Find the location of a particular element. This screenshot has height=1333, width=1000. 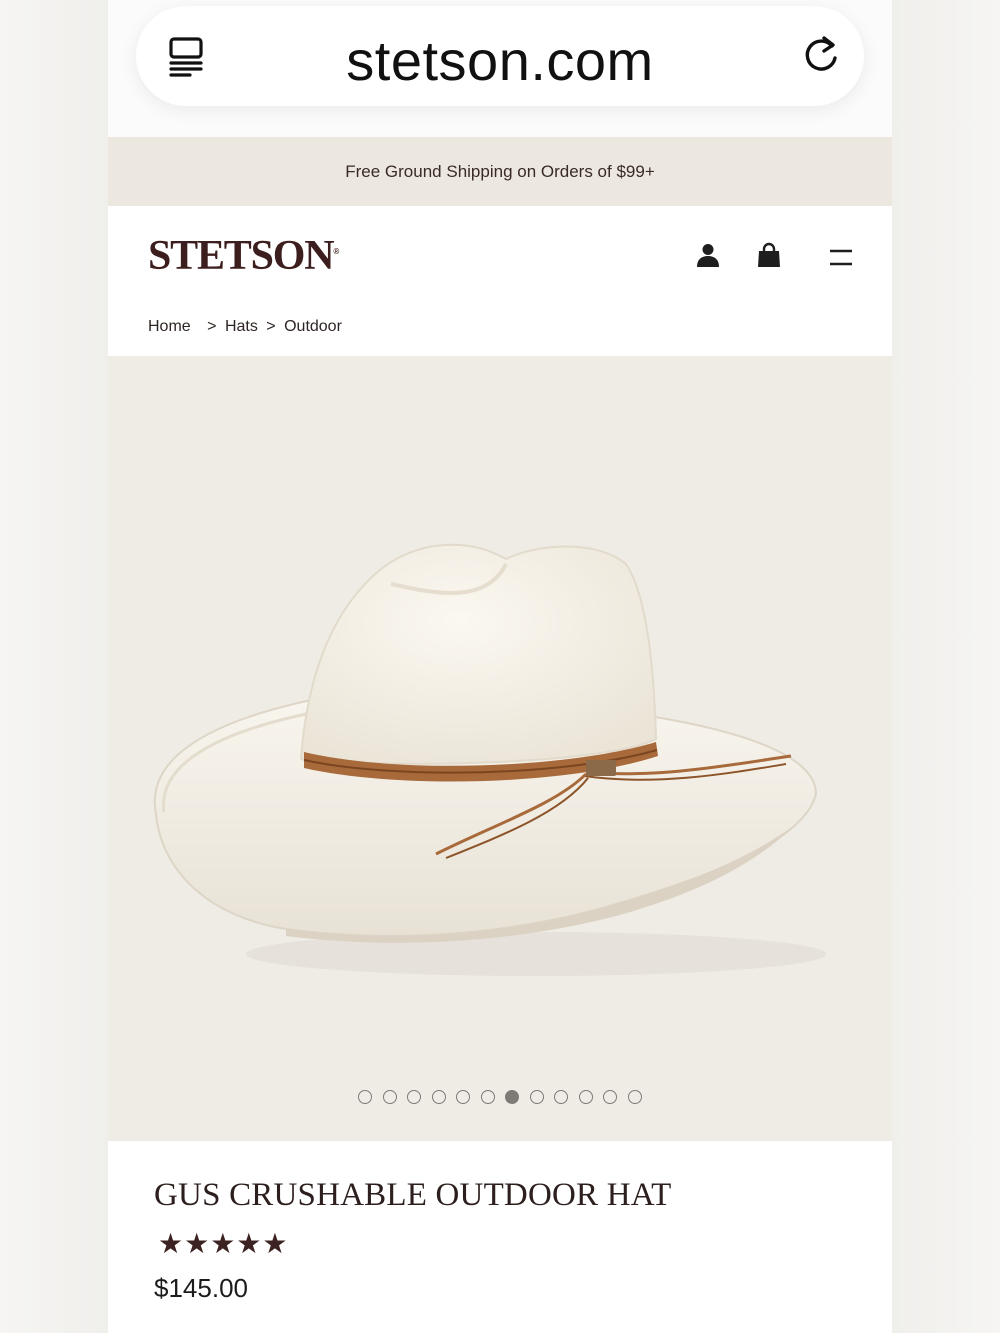

logo-text: STETSON is located at coordinates (241, 256).